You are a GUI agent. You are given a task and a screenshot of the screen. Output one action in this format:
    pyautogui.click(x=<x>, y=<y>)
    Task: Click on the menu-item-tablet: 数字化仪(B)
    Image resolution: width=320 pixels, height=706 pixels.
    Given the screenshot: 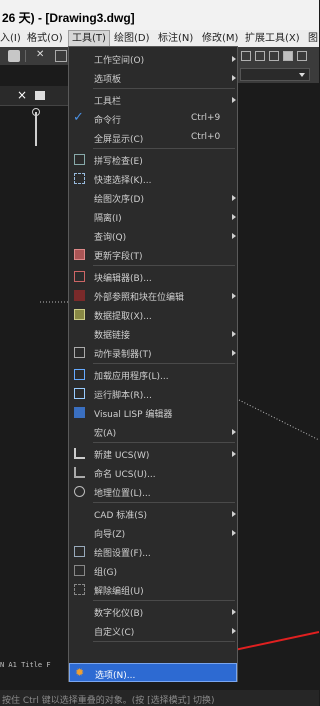 What is the action you would take?
    pyautogui.click(x=153, y=611)
    